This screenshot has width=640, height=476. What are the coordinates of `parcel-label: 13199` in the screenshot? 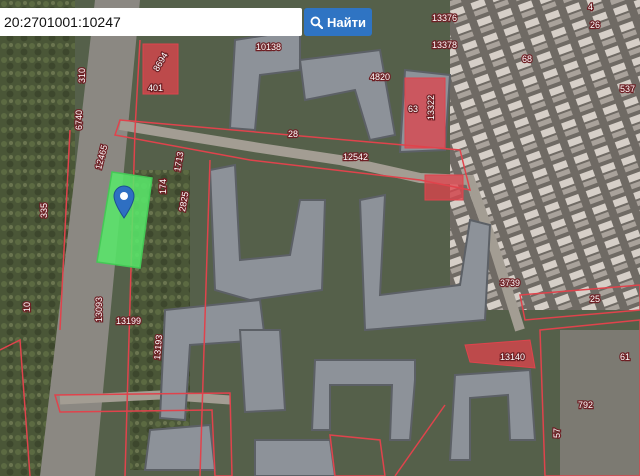 It's located at (128, 321).